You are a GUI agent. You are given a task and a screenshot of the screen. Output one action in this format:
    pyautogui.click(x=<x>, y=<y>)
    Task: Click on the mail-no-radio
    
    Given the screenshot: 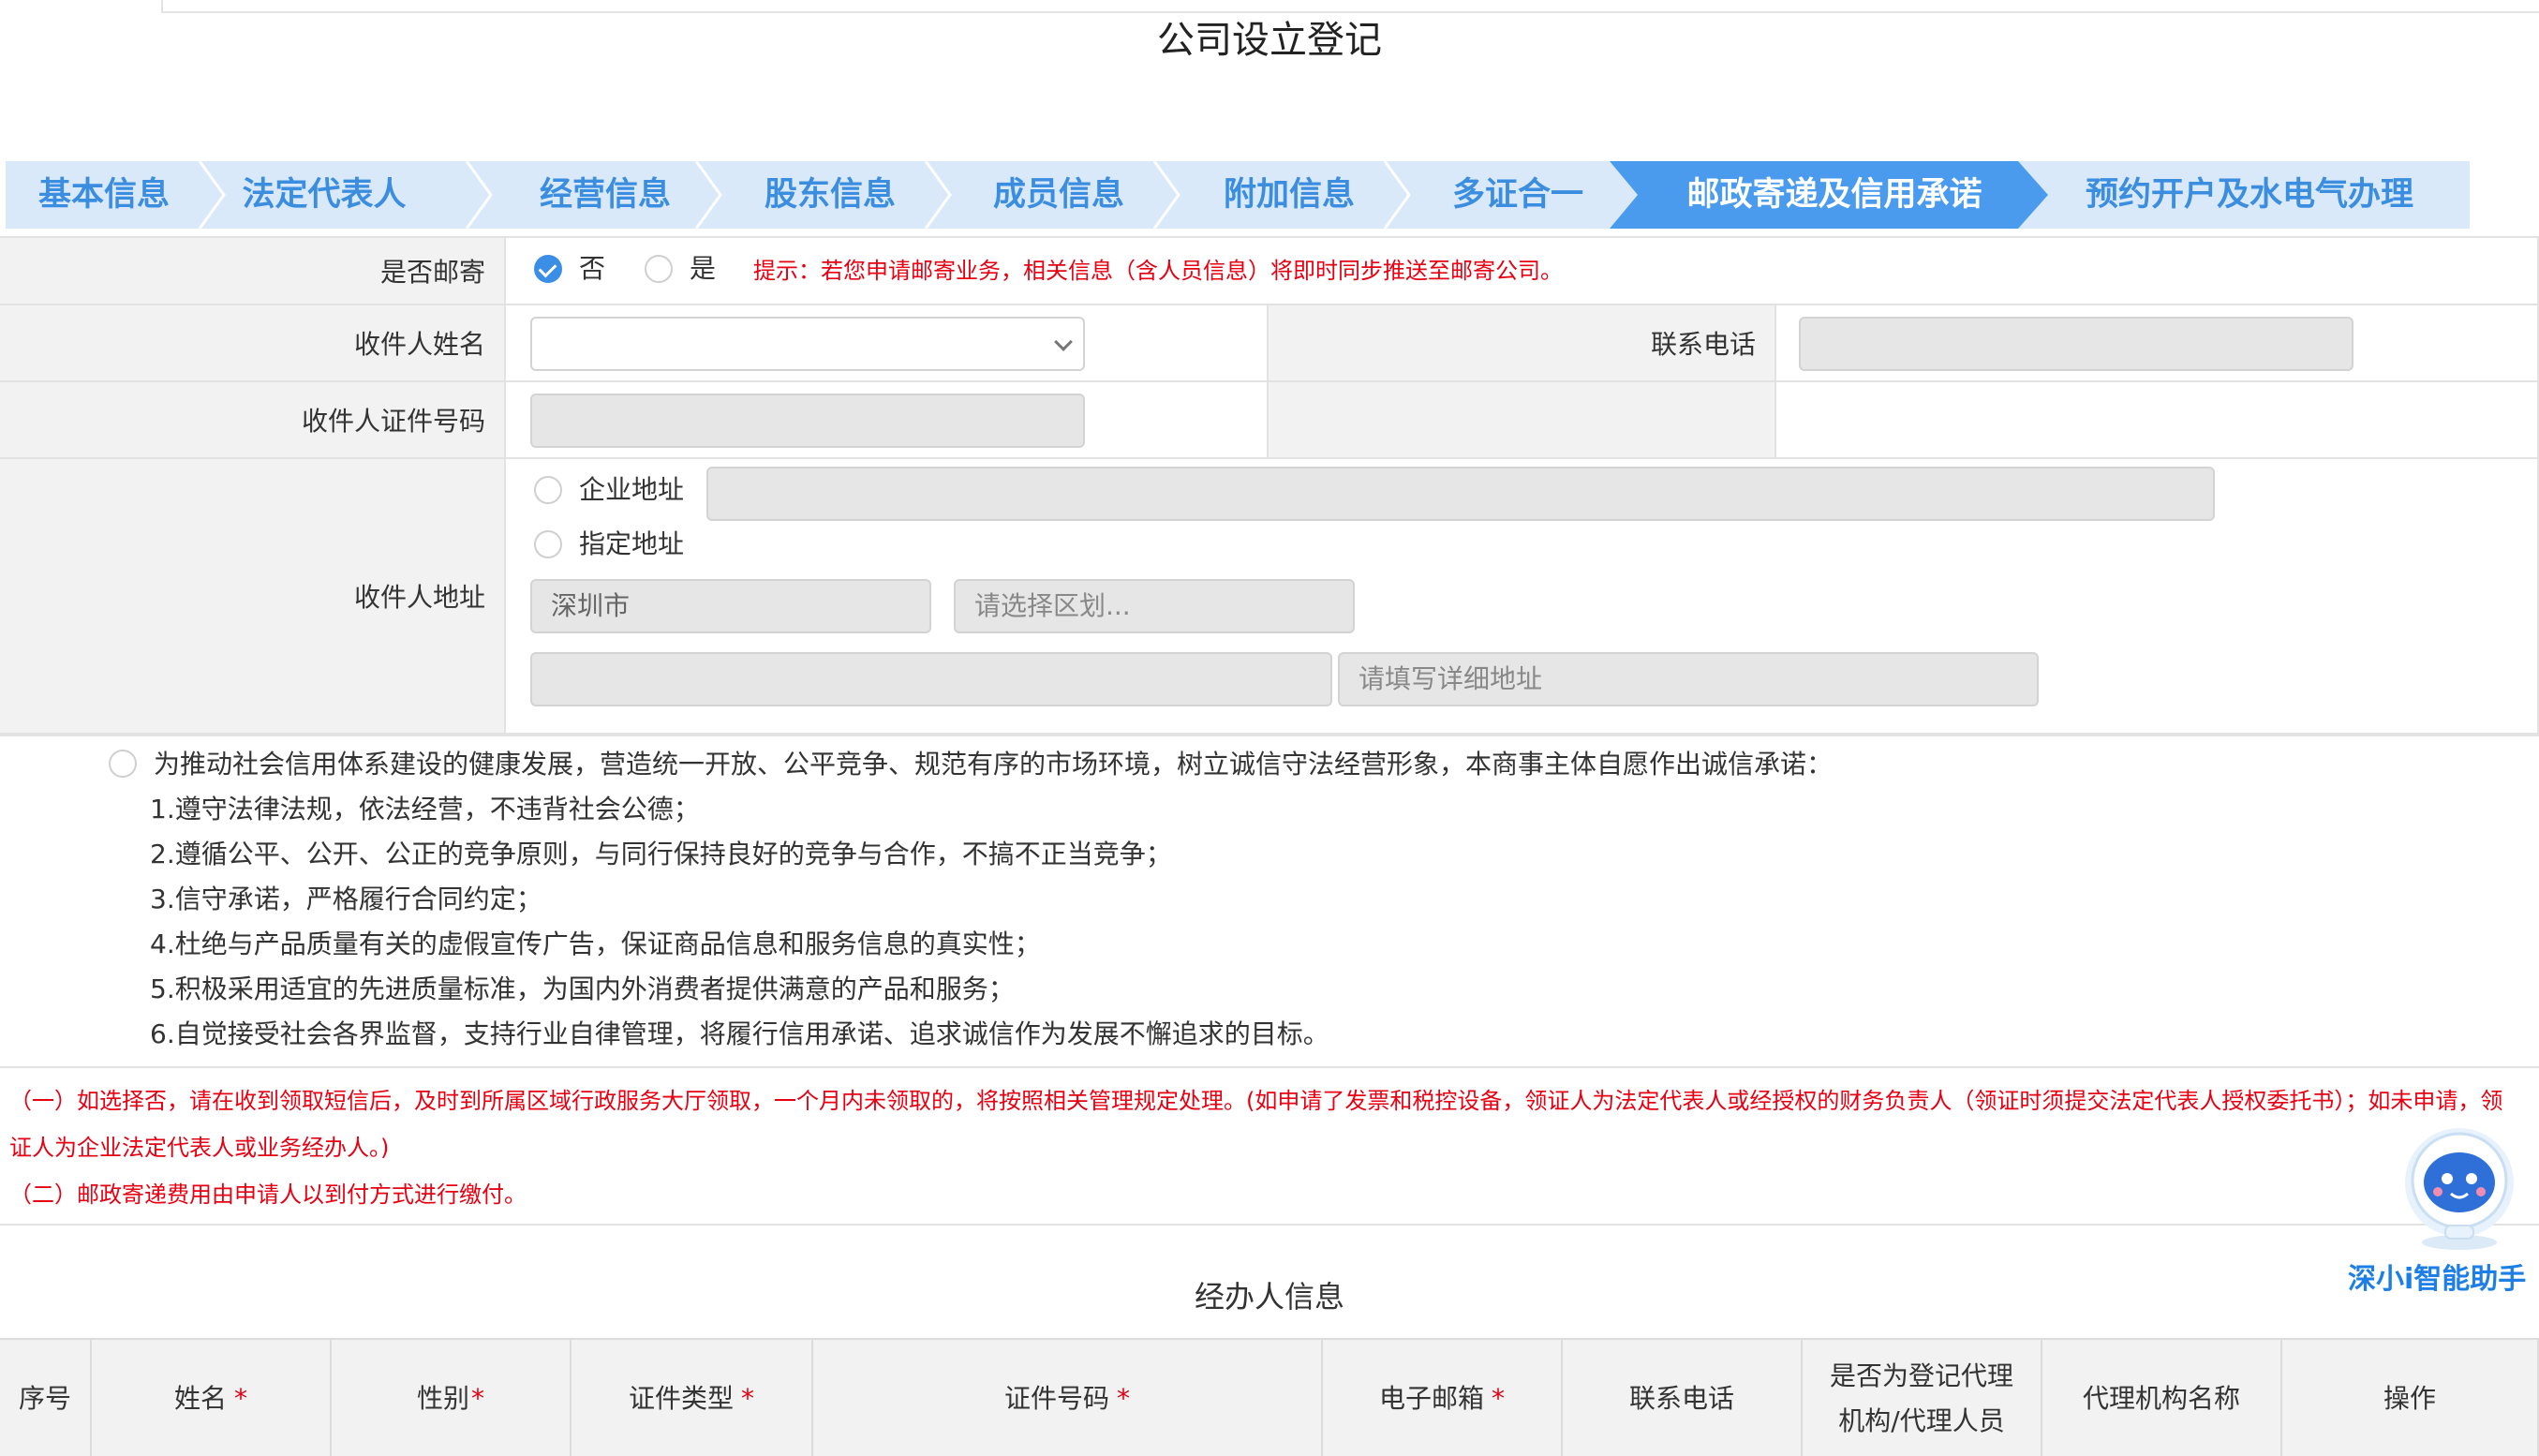 What is the action you would take?
    pyautogui.click(x=548, y=269)
    